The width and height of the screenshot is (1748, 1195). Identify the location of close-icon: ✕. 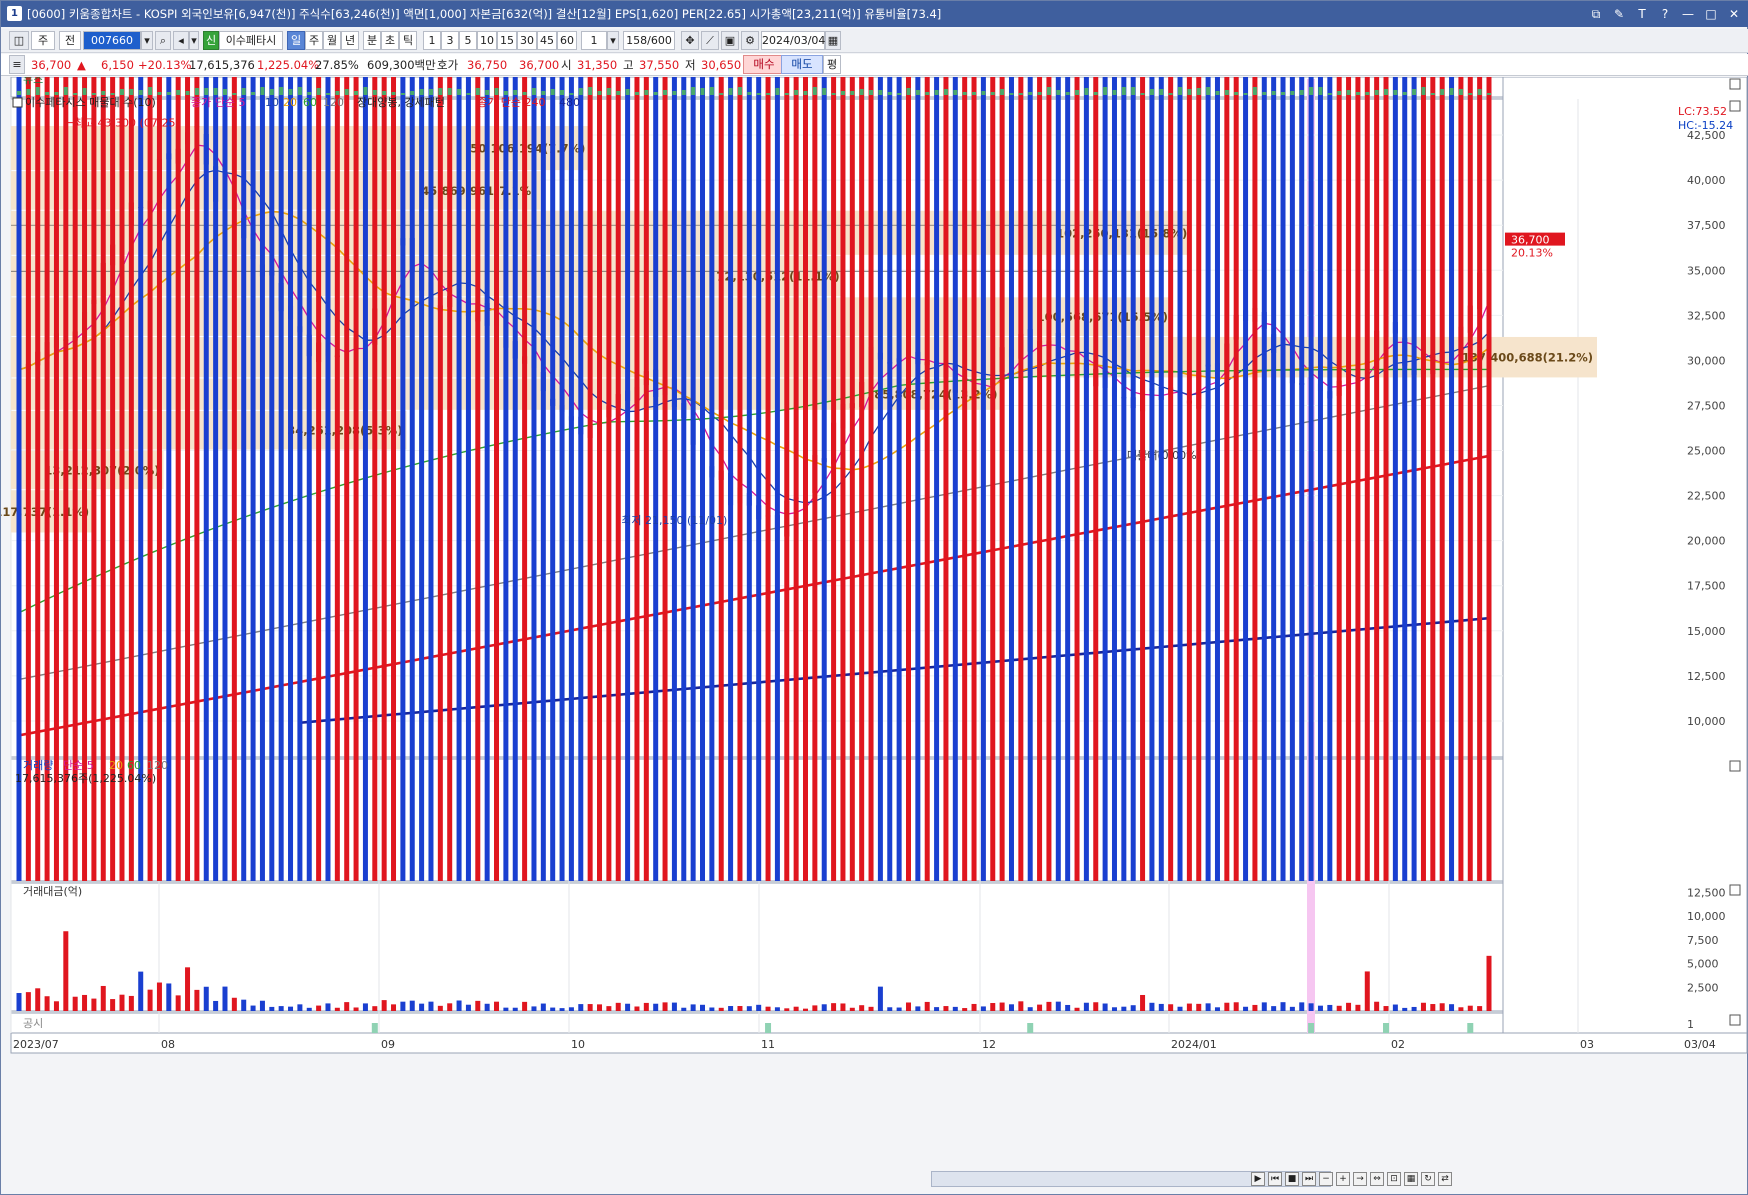
(1734, 14).